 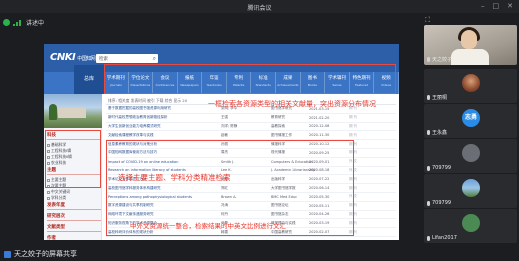 I want to click on result-title: 新时代高校思想政治教育创新路径探析, so click(x=163, y=117).